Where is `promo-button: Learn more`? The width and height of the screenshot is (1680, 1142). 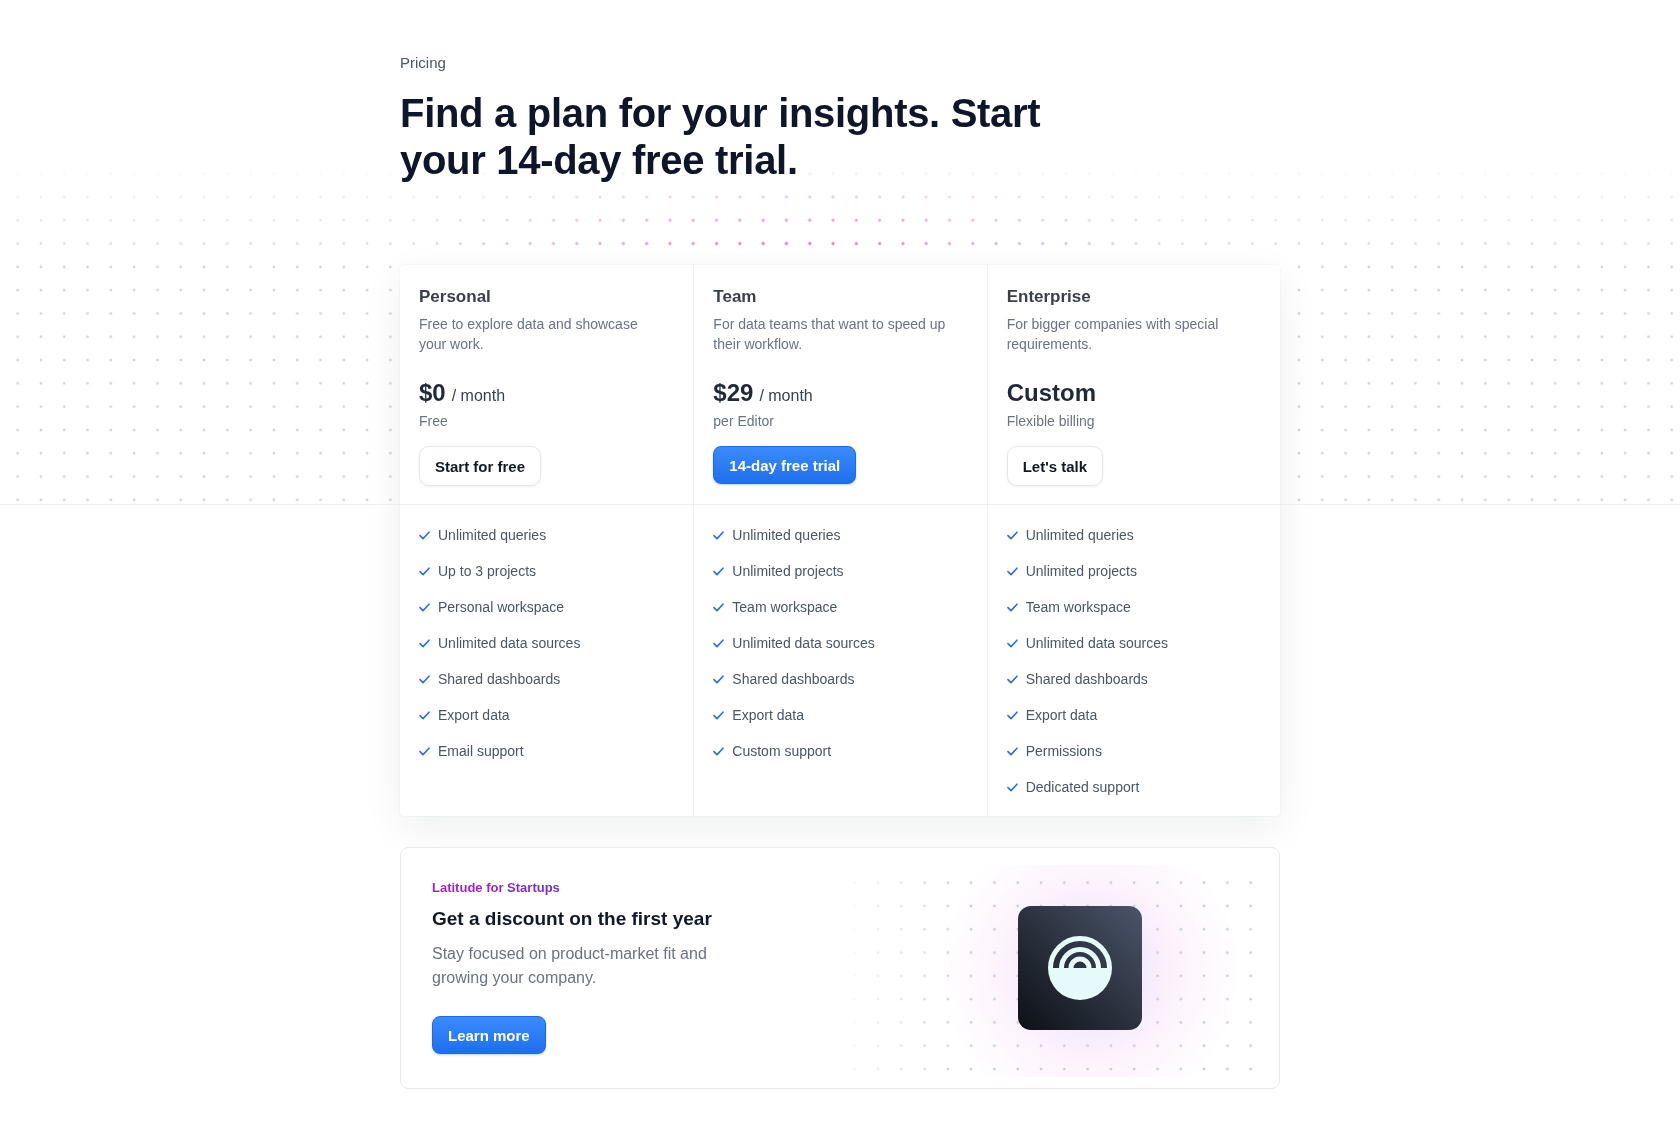 promo-button: Learn more is located at coordinates (489, 1035).